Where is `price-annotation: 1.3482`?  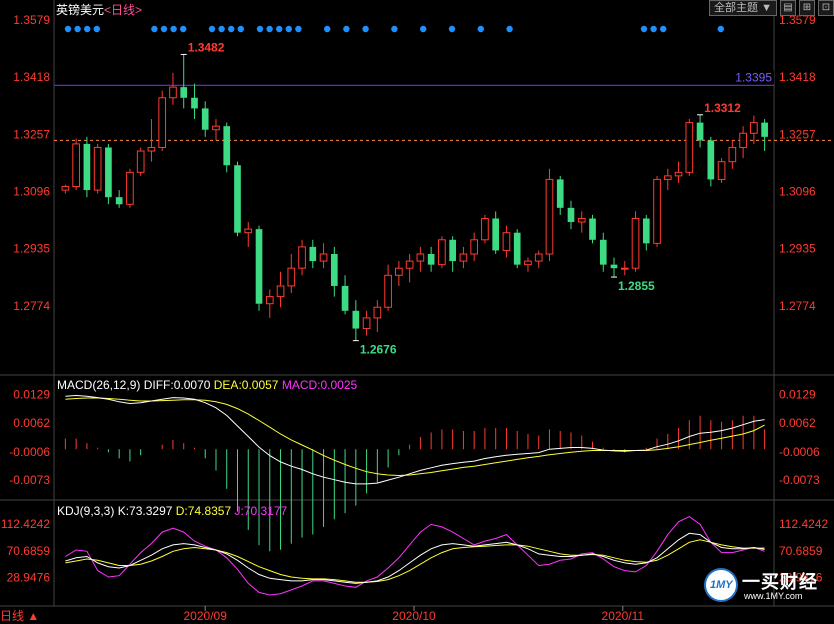 price-annotation: 1.3482 is located at coordinates (206, 47).